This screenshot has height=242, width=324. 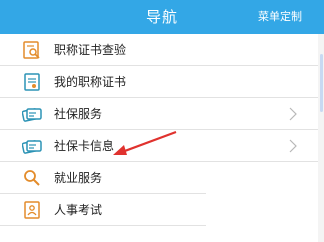 What do you see at coordinates (31, 146) in the screenshot?
I see `social-security-card-info-icon` at bounding box center [31, 146].